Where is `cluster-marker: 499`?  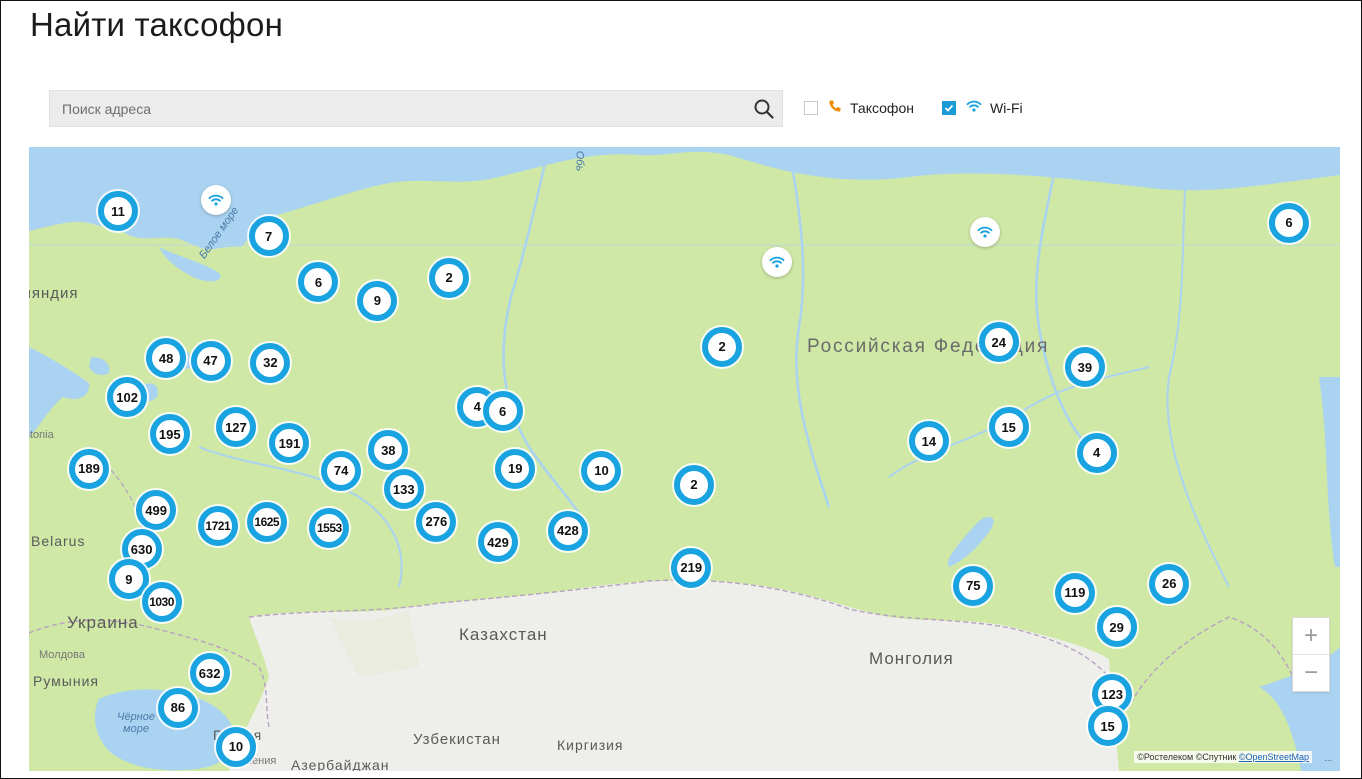 cluster-marker: 499 is located at coordinates (156, 510).